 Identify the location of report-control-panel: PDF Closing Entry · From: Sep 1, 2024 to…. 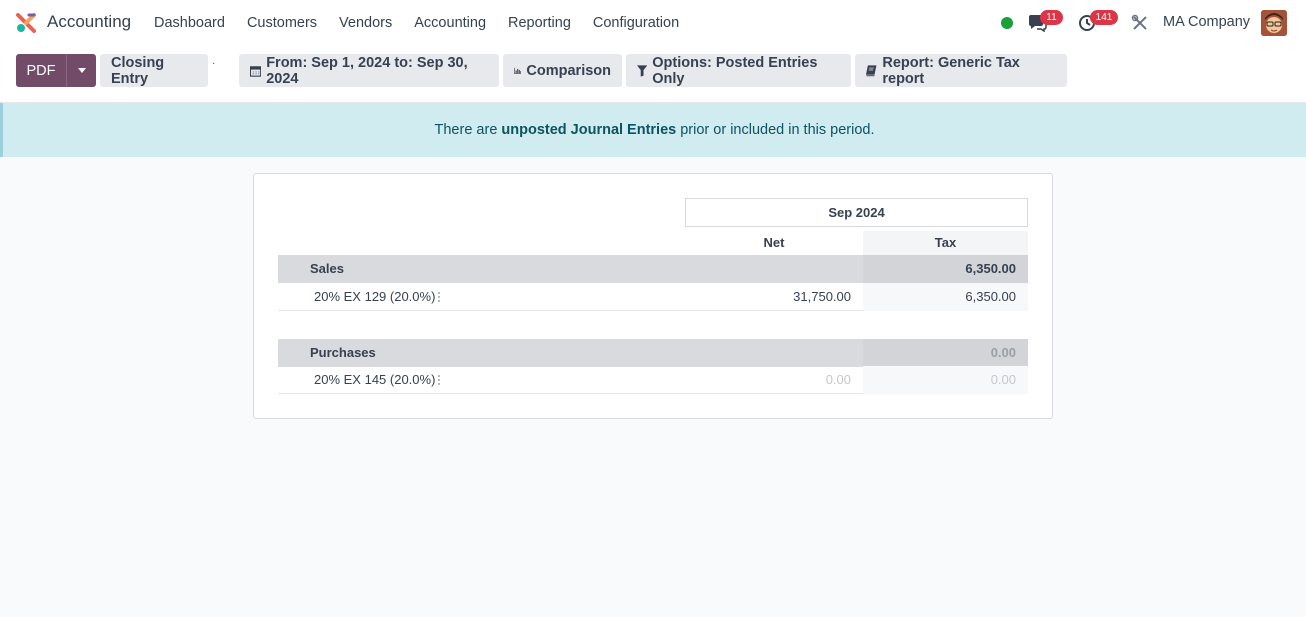
(653, 74).